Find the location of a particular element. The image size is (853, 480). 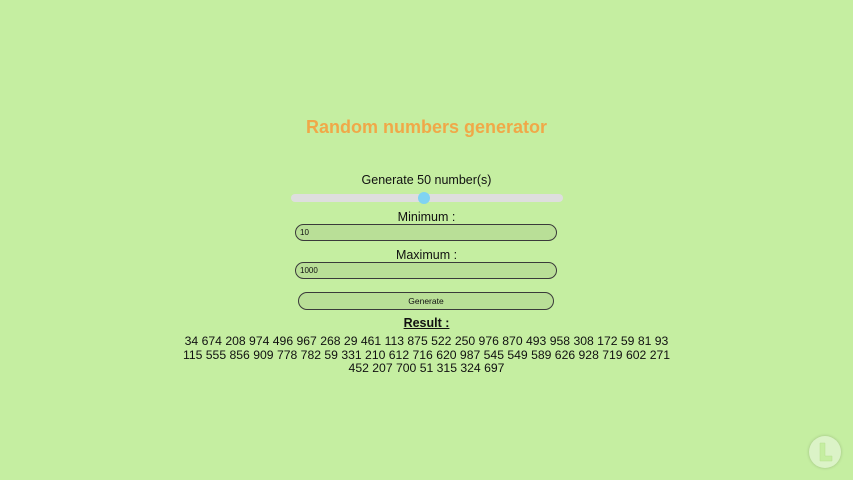

letter-l-logo-icon is located at coordinates (826, 452).